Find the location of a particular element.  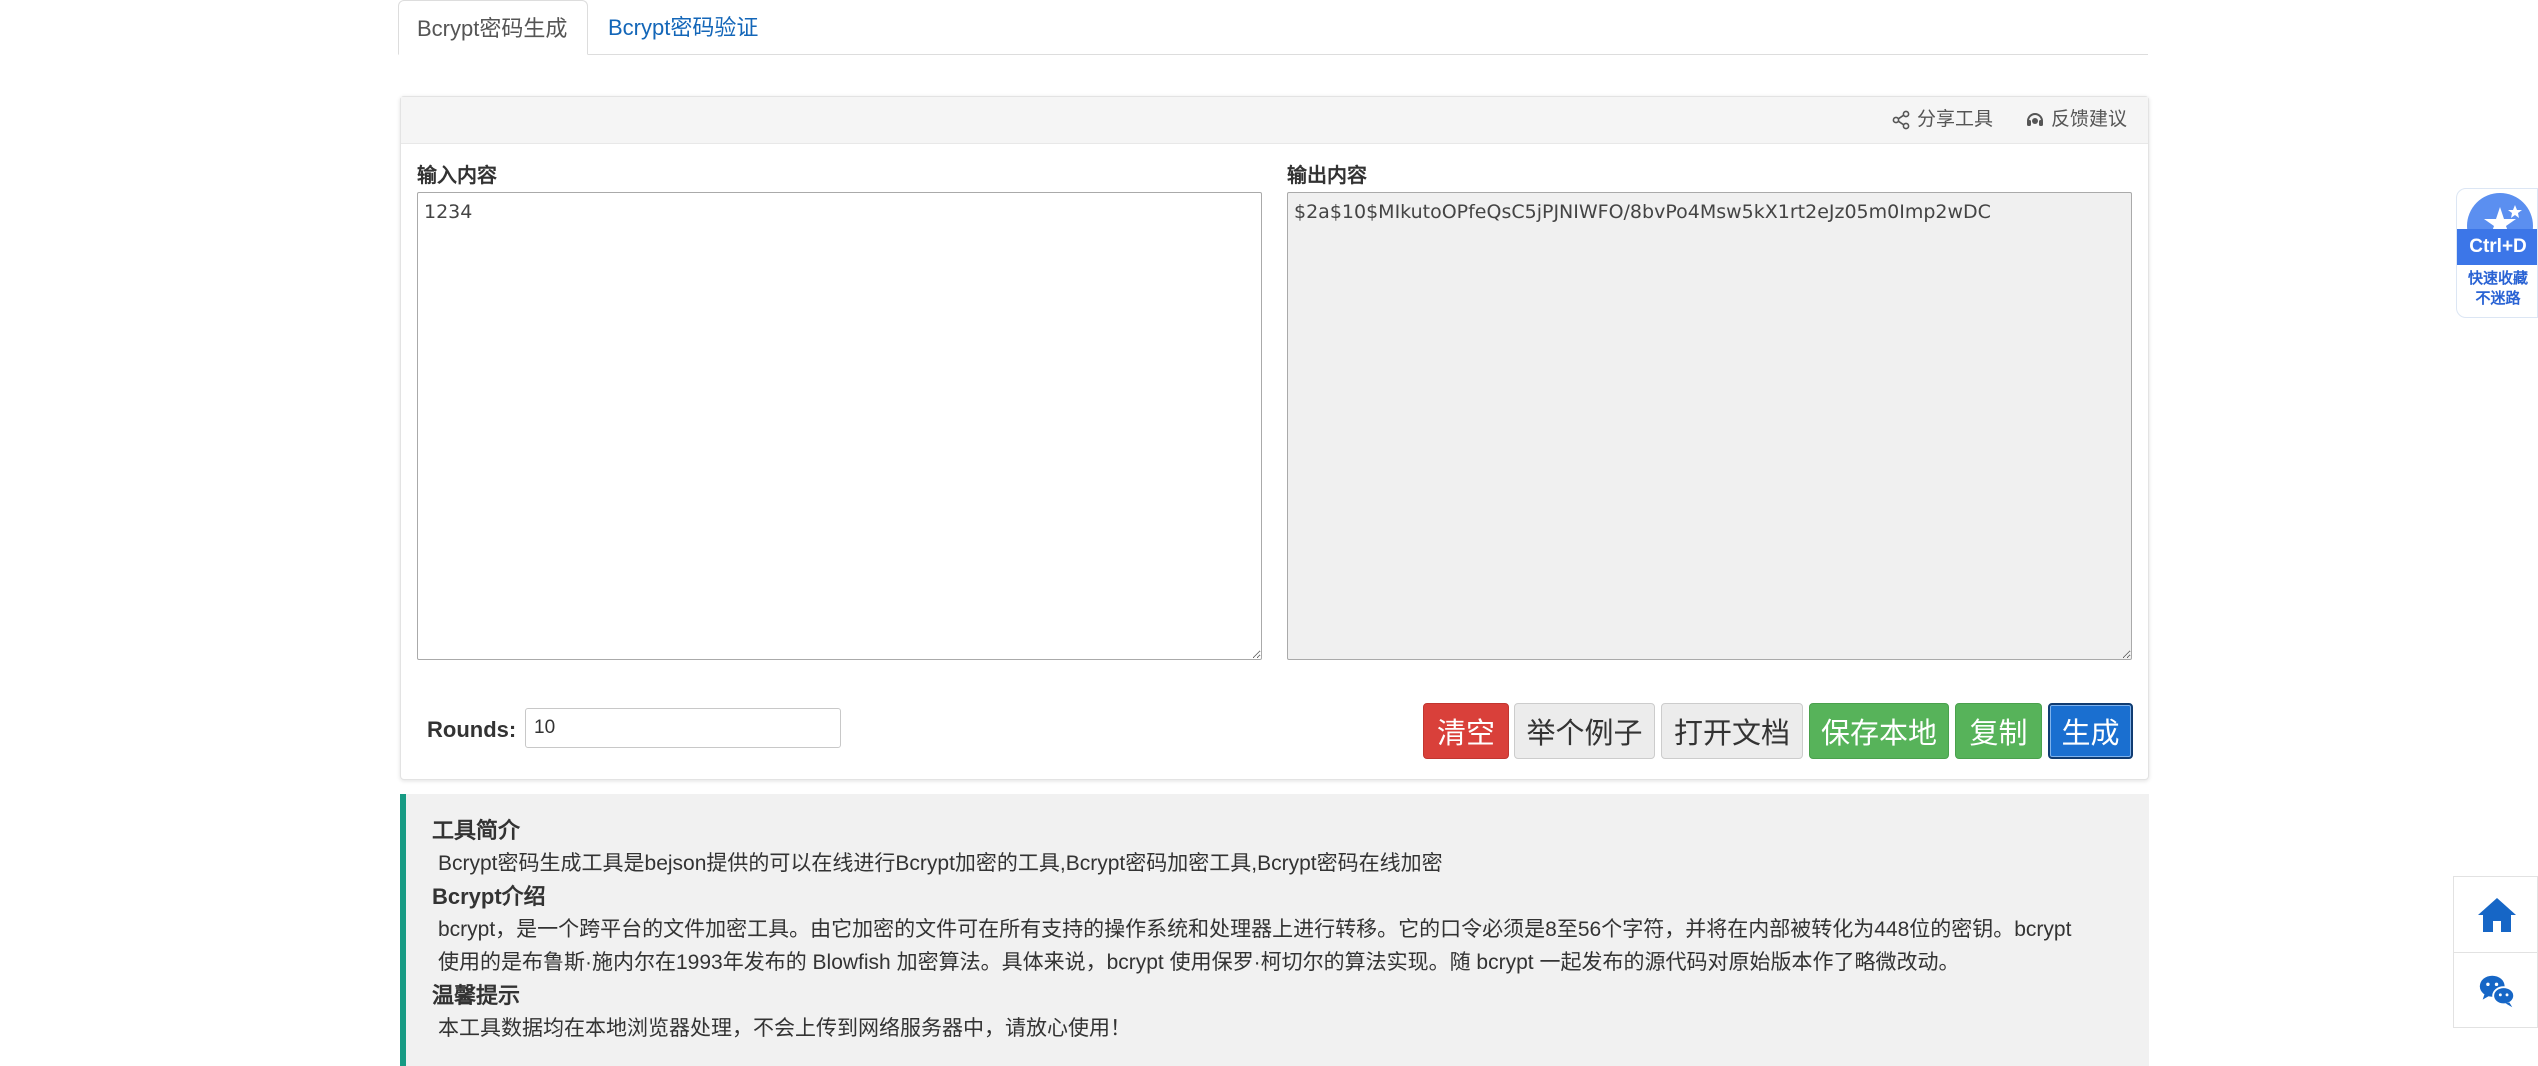

headset-icon is located at coordinates (2035, 119).